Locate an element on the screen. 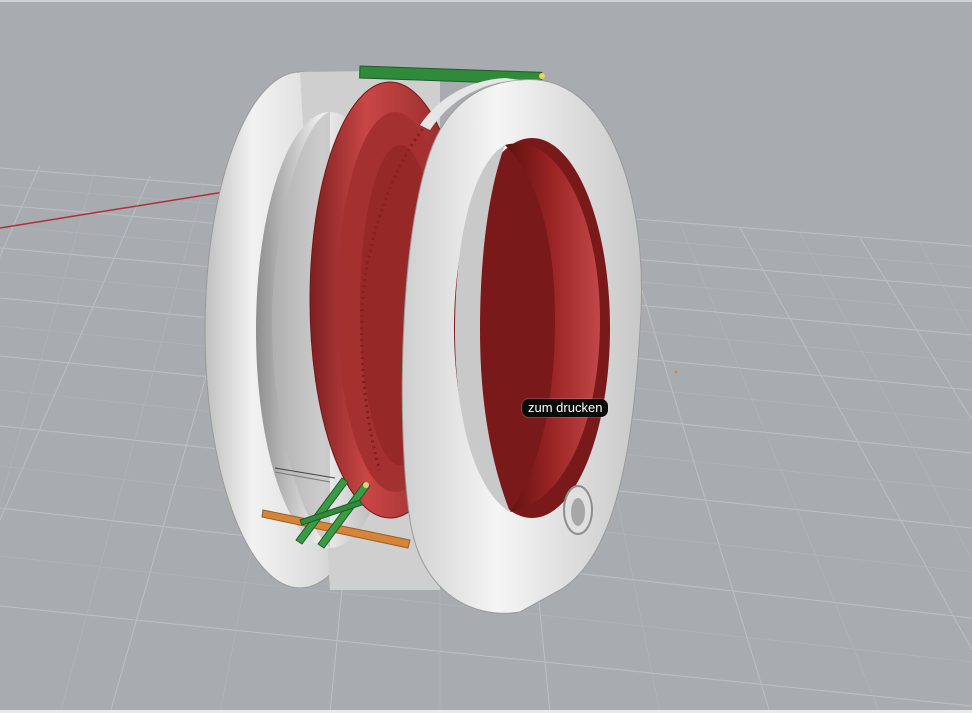  pivot-marker is located at coordinates (542, 76).